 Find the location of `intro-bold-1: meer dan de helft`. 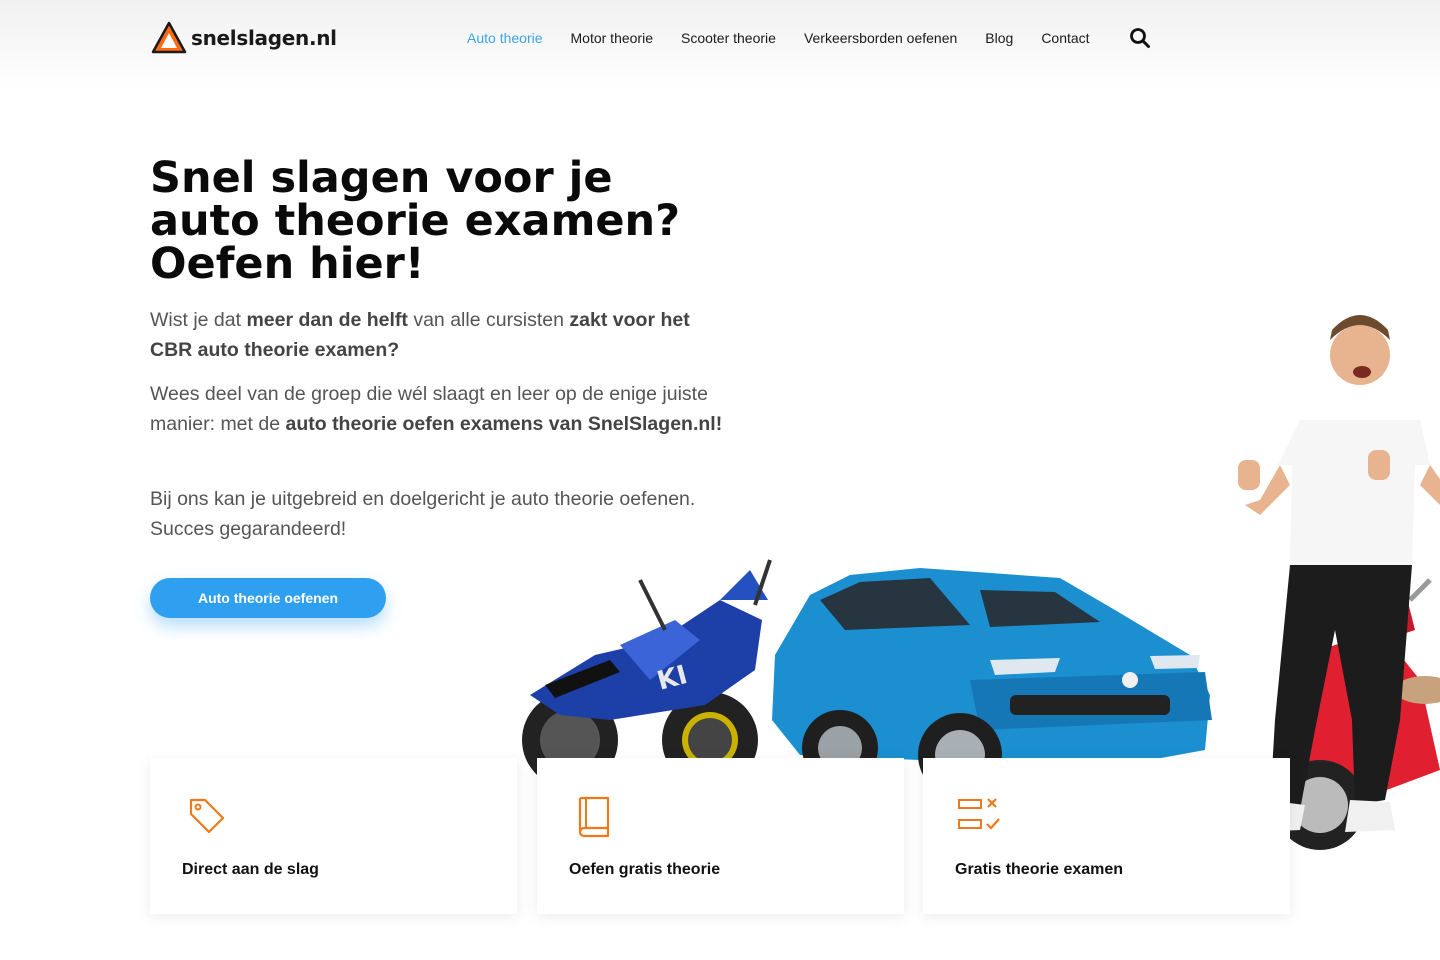

intro-bold-1: meer dan de helft is located at coordinates (327, 320).